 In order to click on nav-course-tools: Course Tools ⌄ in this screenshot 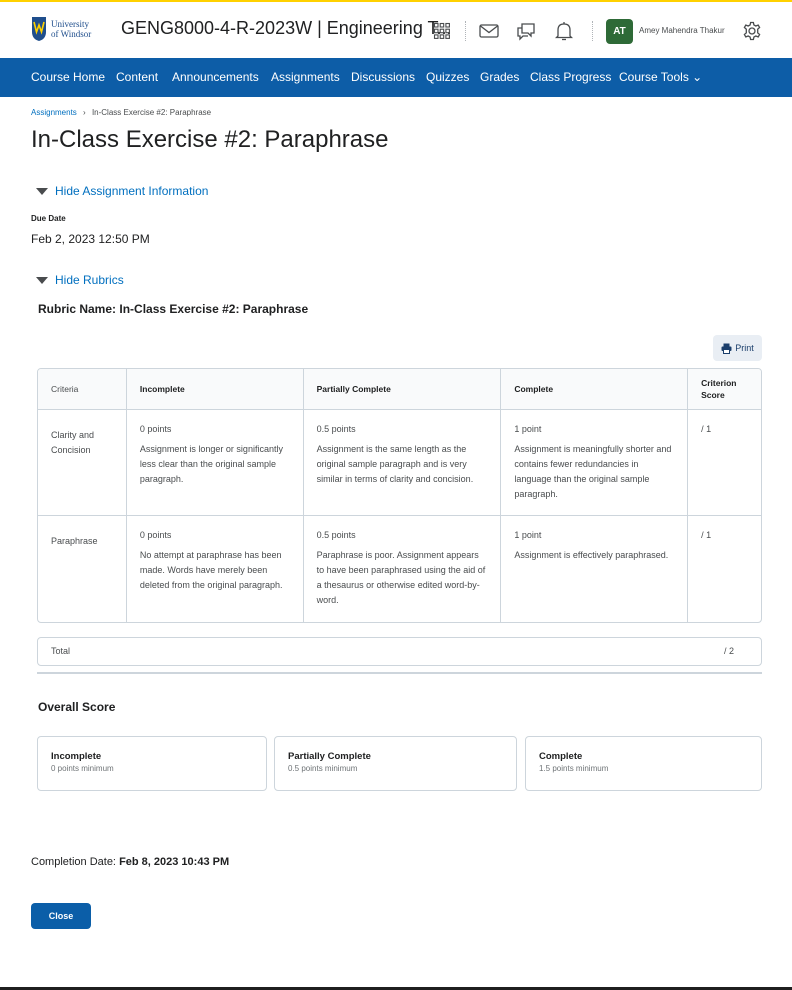, I will do `click(660, 77)`.